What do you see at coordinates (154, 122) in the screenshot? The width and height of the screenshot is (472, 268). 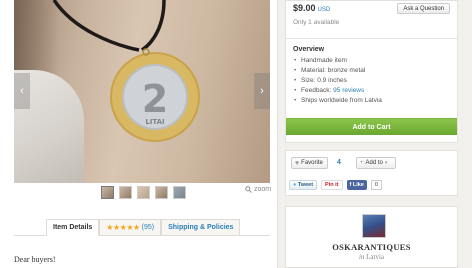 I see `coin-legend: LITAI` at bounding box center [154, 122].